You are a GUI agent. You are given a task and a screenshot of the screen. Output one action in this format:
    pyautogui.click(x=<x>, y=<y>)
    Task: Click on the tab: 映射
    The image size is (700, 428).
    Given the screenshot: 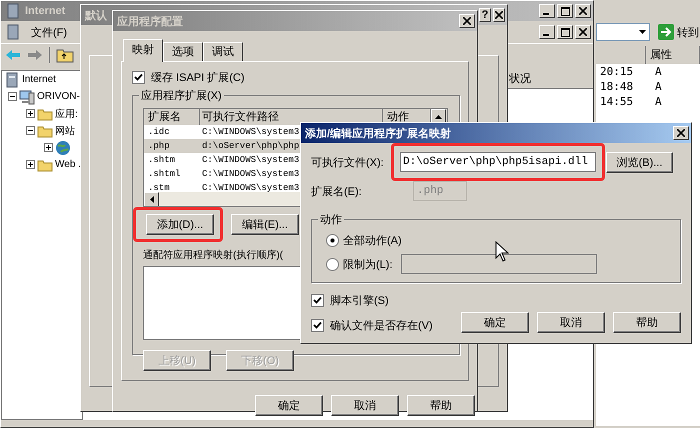 What is the action you would take?
    pyautogui.click(x=143, y=50)
    